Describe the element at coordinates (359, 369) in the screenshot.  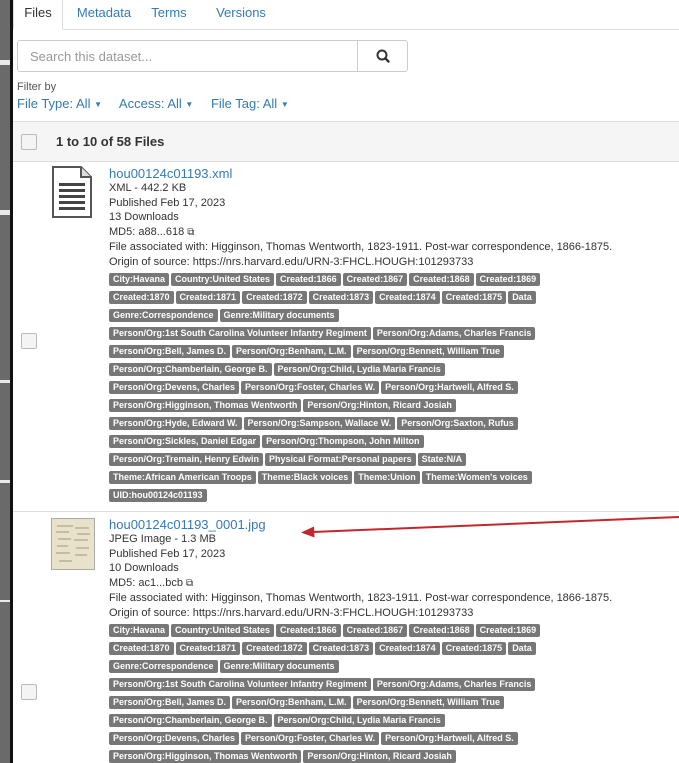
I see `file-tag: Person/Org:Child, Lydia Maria Francis` at that location.